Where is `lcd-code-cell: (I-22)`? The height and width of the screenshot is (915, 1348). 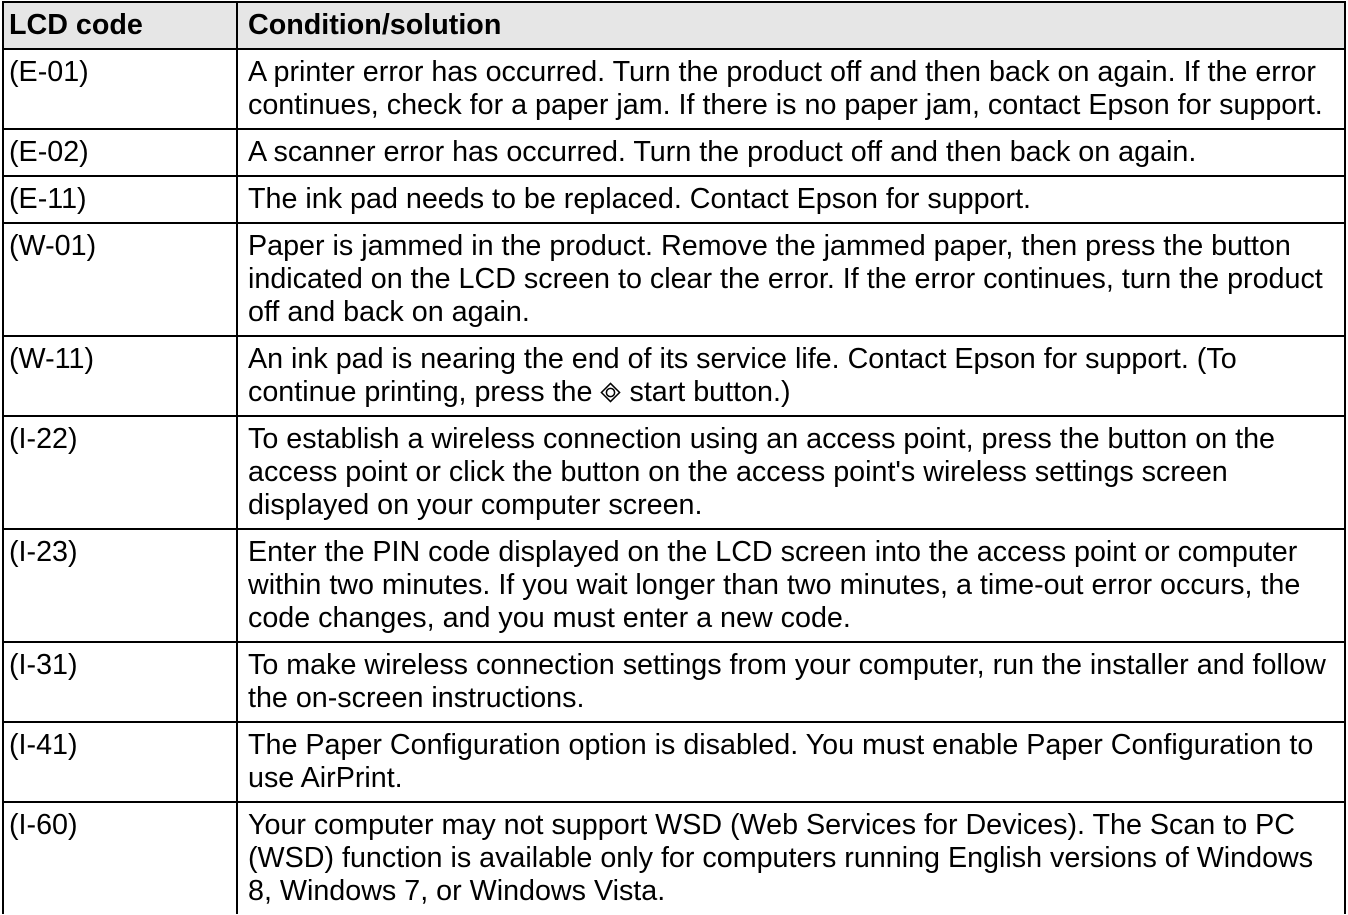 lcd-code-cell: (I-22) is located at coordinates (121, 472).